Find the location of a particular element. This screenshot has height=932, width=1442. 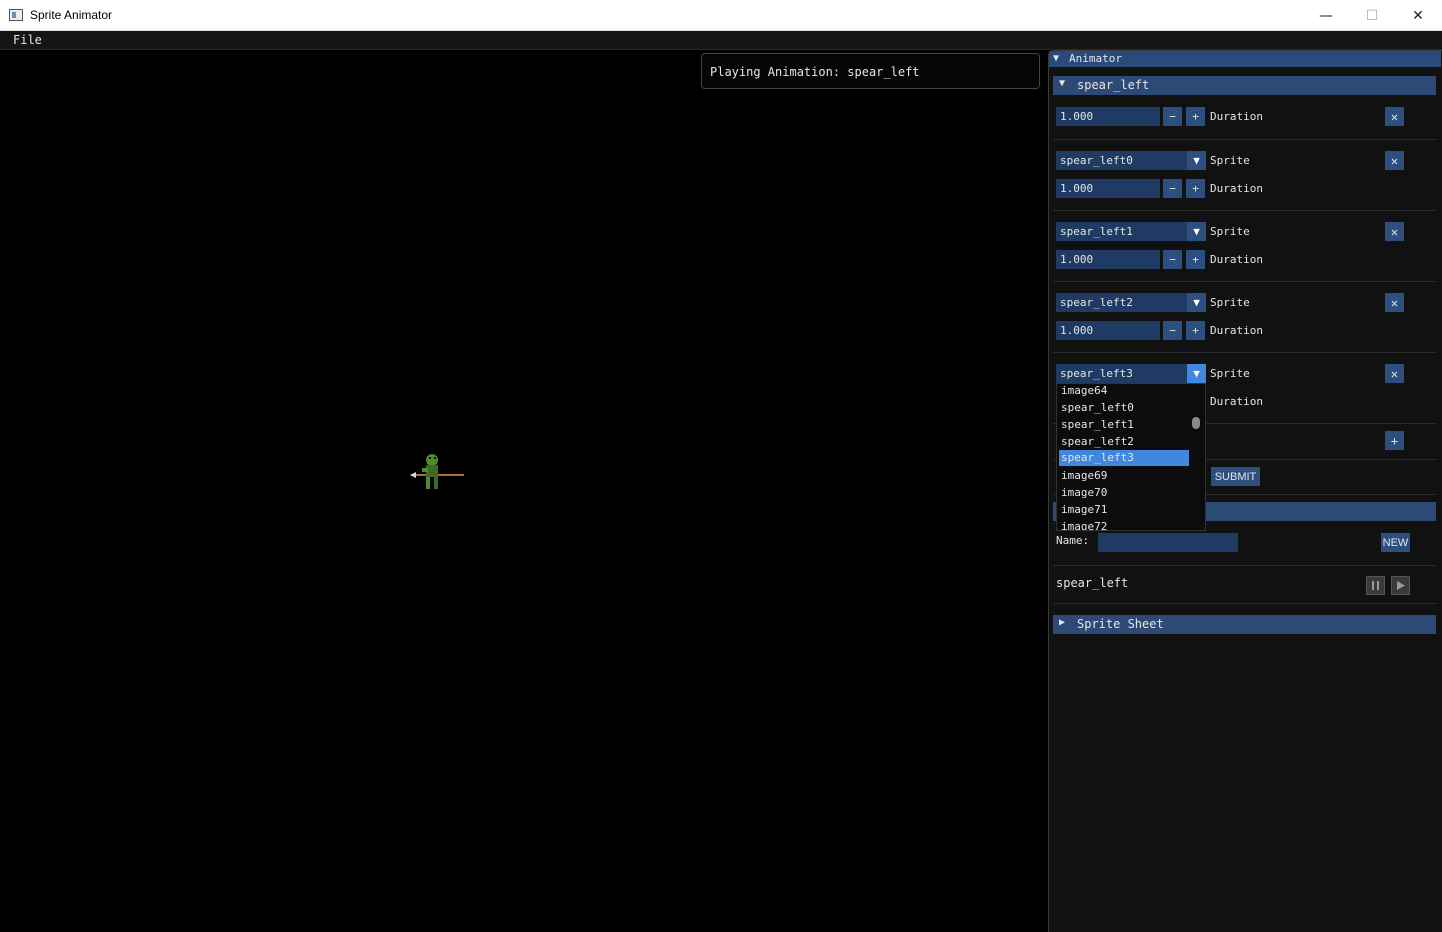

animation-list-item: spear_left is located at coordinates (1092, 583).